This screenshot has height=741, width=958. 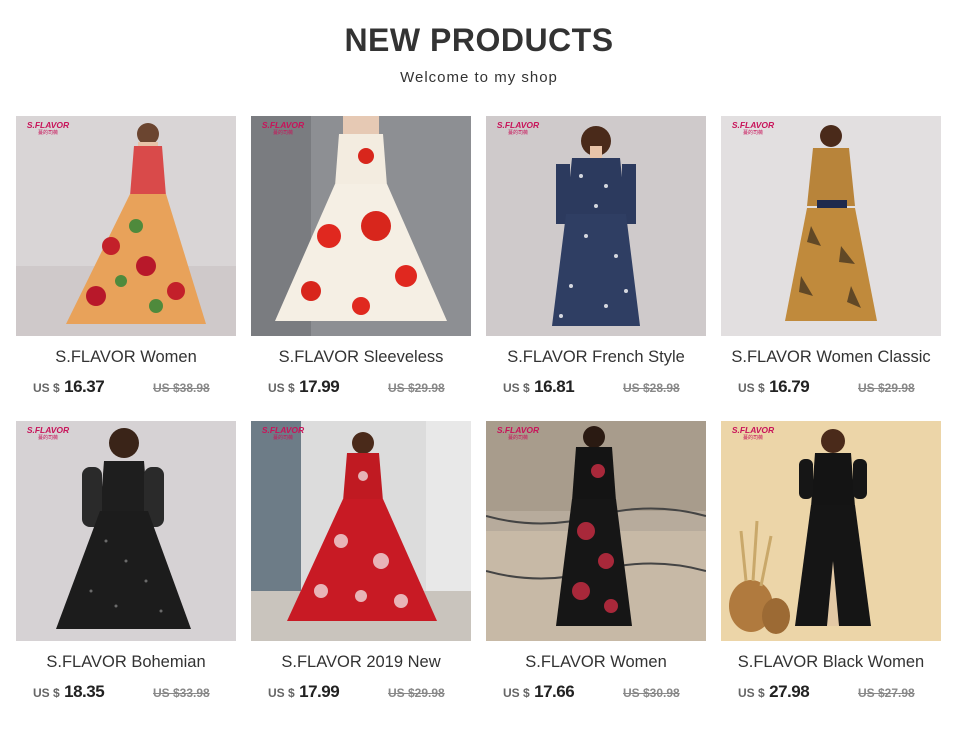 I want to click on product-price: US $ 18.35, so click(x=69, y=691).